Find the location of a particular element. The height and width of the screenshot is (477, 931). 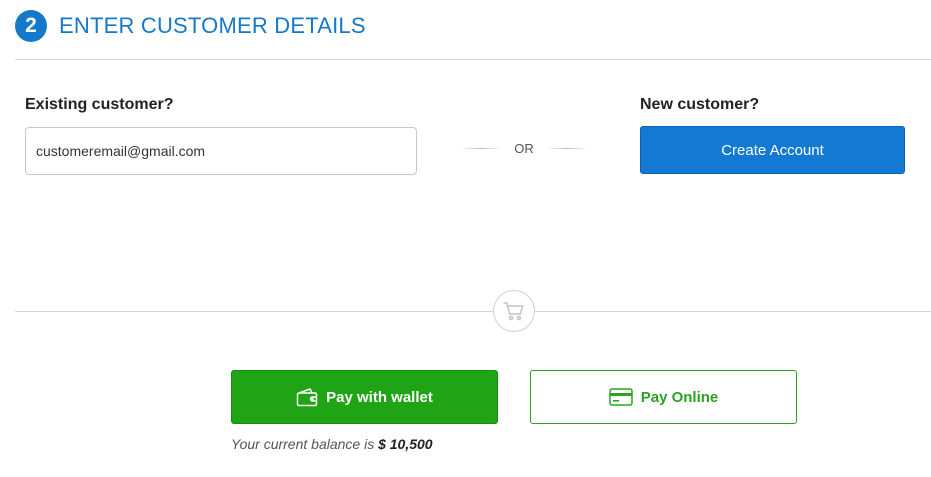

or-line-left is located at coordinates (481, 148).